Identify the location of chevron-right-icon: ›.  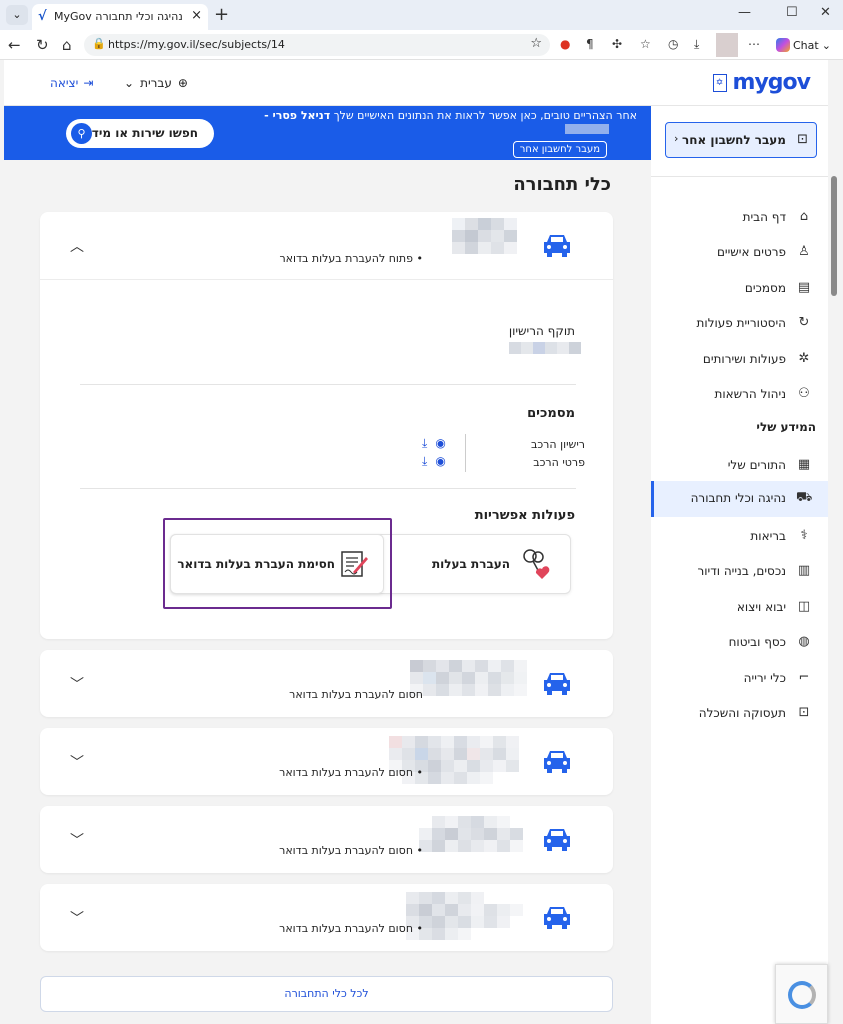
(676, 138).